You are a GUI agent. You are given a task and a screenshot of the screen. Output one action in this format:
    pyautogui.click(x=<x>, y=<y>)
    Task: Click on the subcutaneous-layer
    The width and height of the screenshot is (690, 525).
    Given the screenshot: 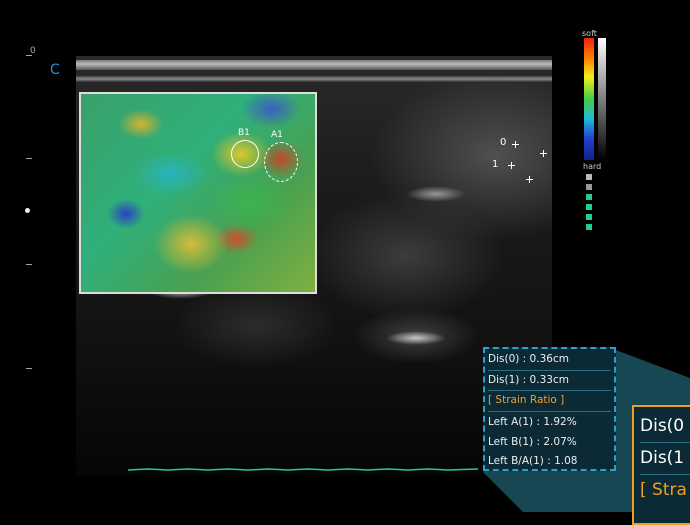 What is the action you would take?
    pyautogui.click(x=314, y=79)
    